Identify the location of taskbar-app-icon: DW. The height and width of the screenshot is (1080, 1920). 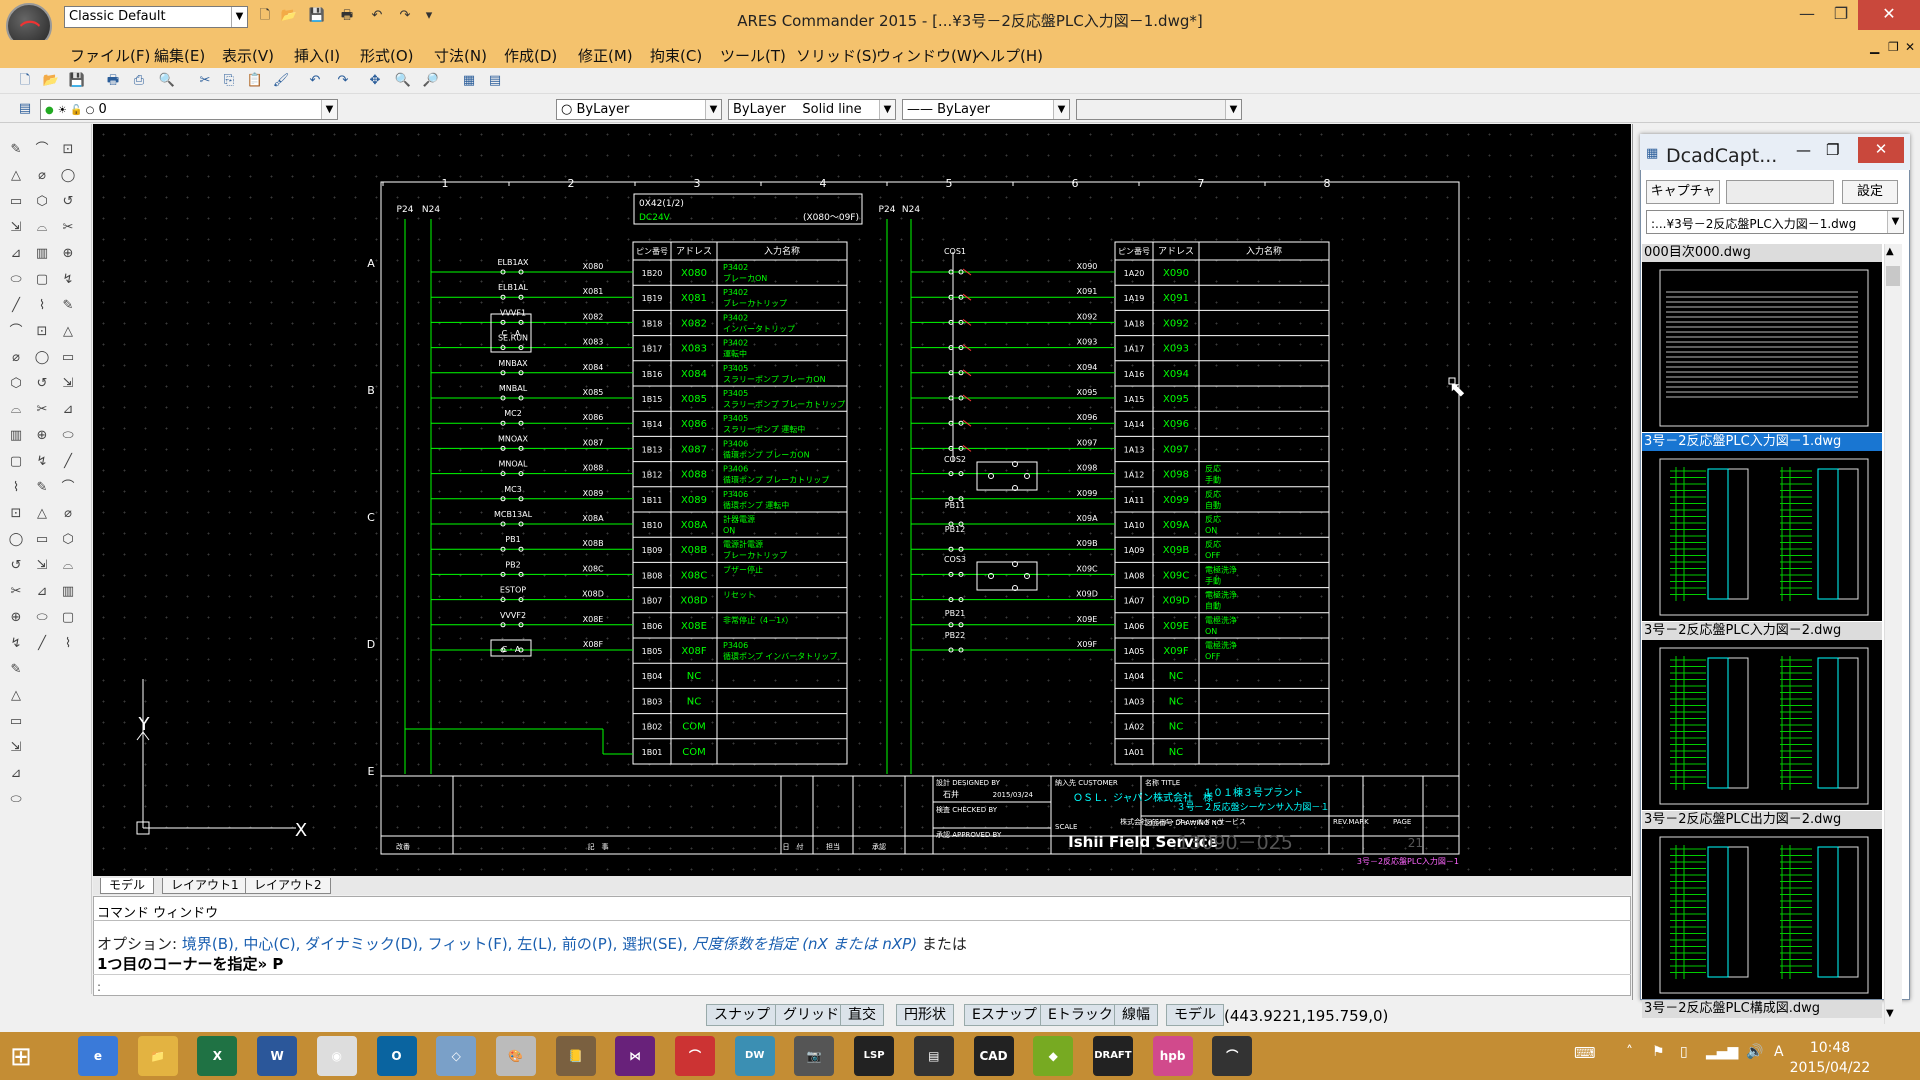
(754, 1056).